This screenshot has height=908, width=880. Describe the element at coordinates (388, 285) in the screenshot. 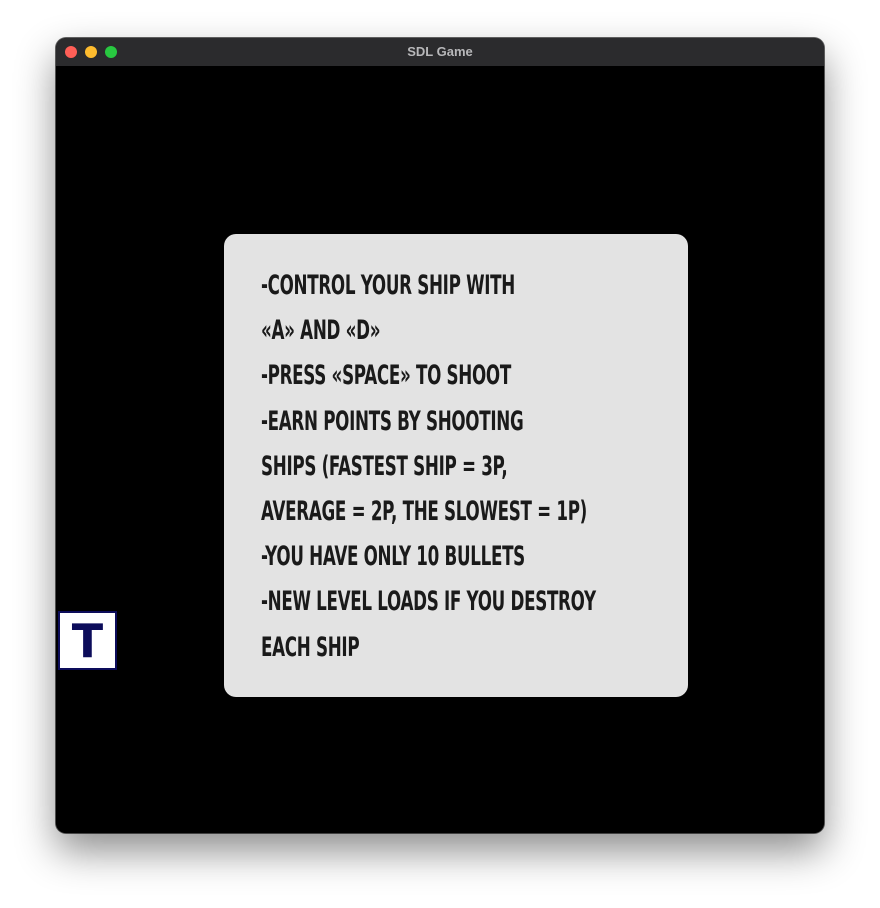

I see `instruction-line: -CONTROL YOUR SHIP WITH` at that location.